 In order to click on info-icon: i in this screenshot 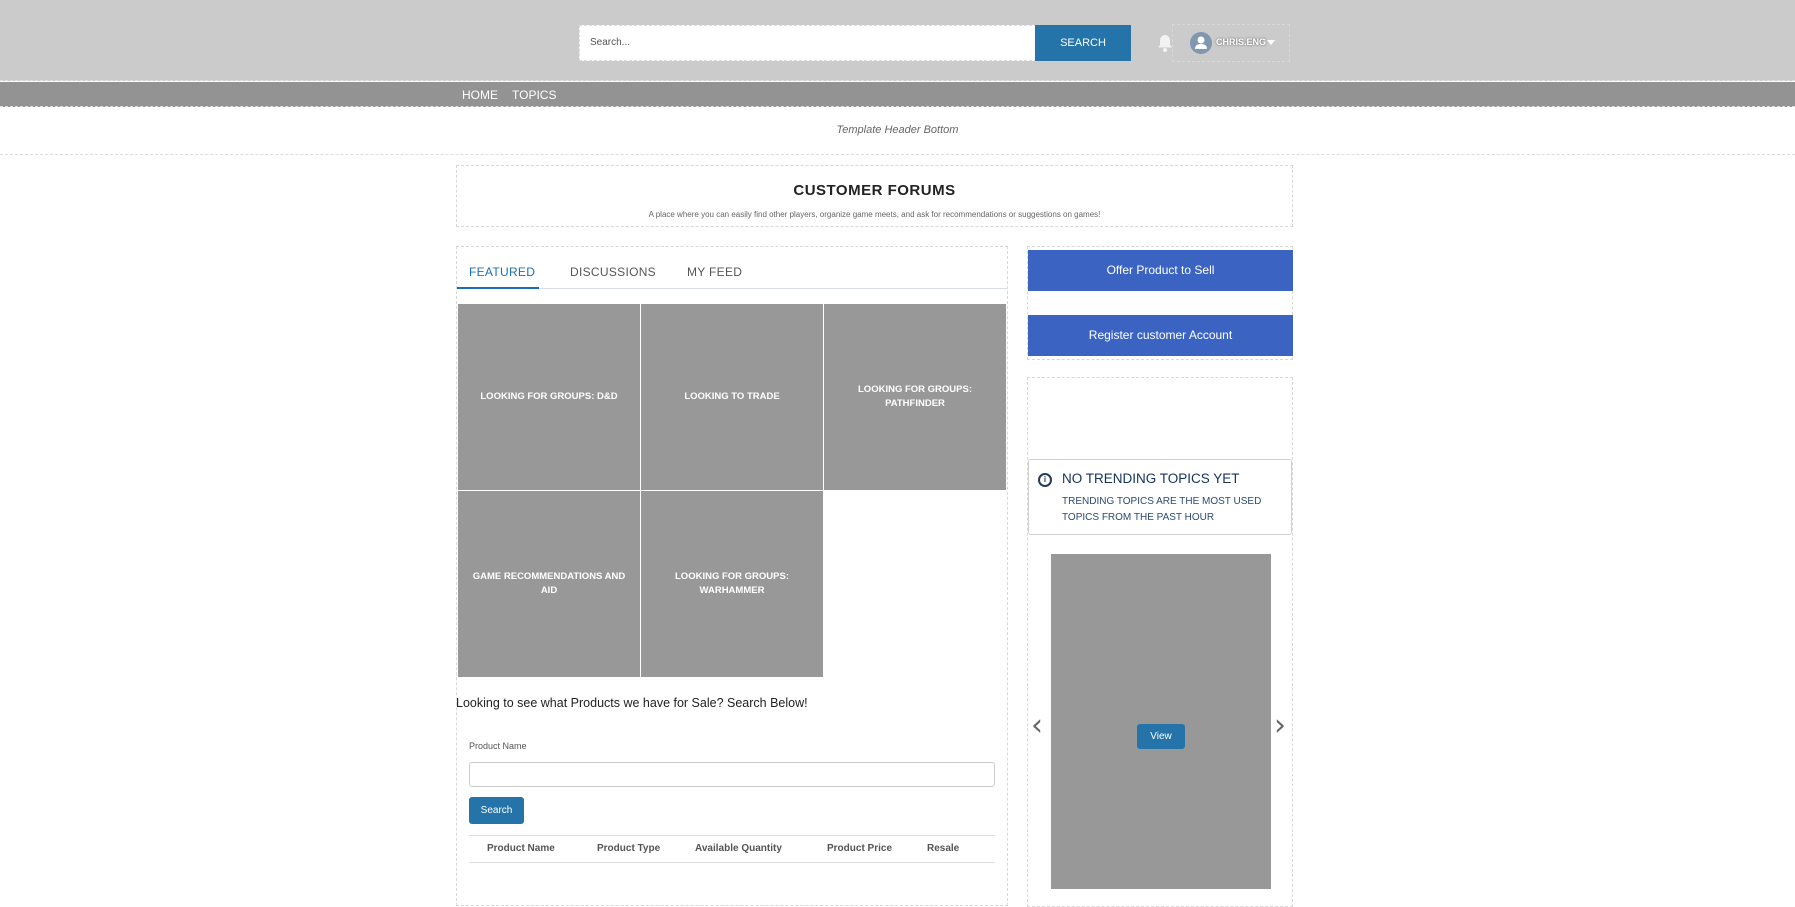, I will do `click(1045, 480)`.